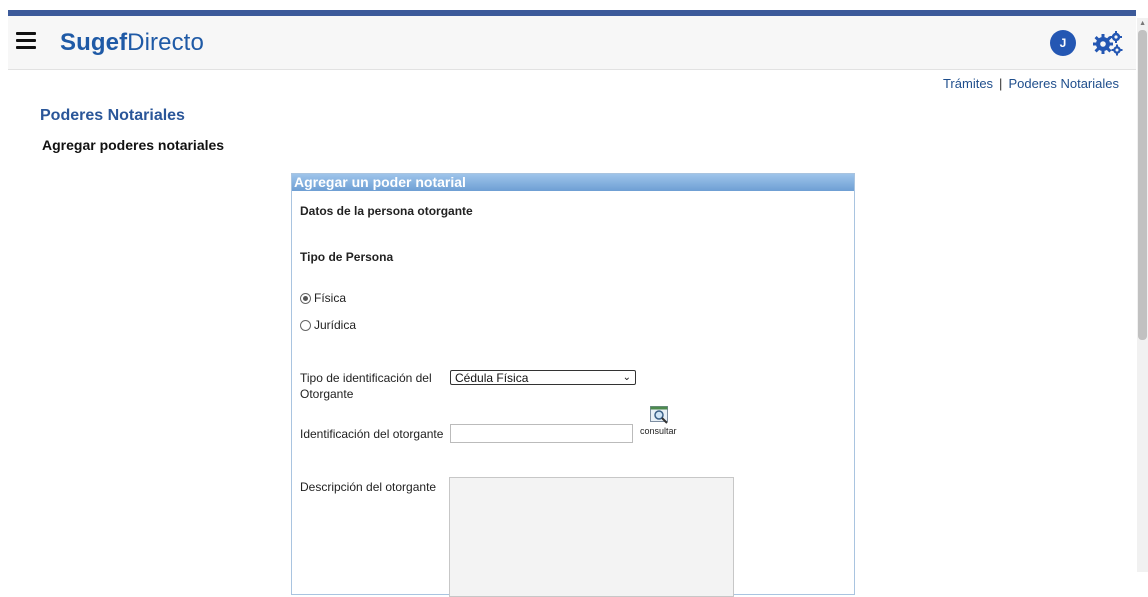 Image resolution: width=1148 pixels, height=597 pixels. I want to click on id-type-label-line1: Tipo de identificación del, so click(366, 378).